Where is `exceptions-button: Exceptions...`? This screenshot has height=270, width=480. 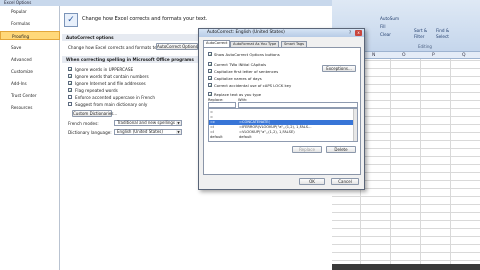 exceptions-button: Exceptions... is located at coordinates (339, 68).